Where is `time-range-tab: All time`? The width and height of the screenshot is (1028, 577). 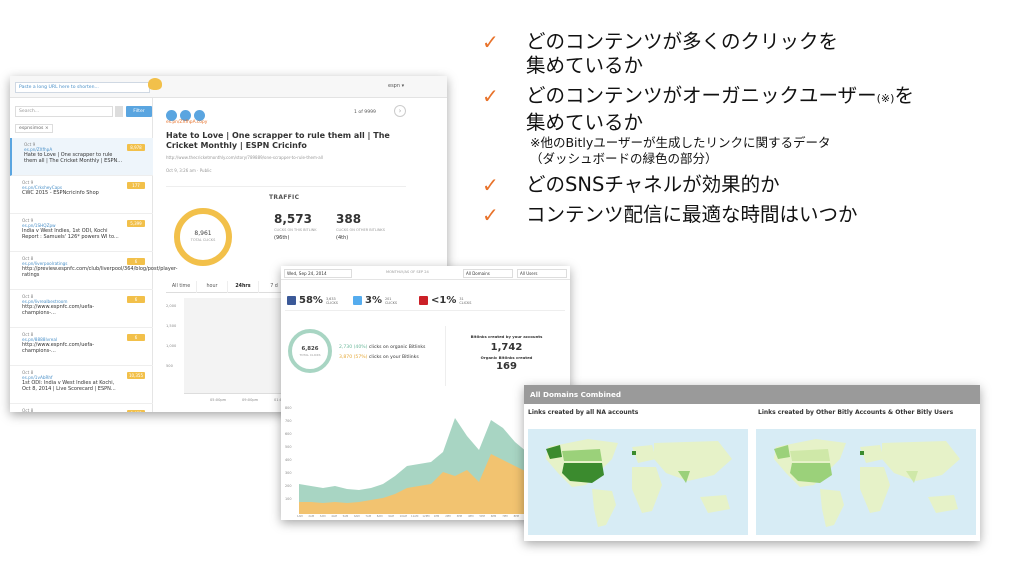
time-range-tab: All time is located at coordinates (181, 287).